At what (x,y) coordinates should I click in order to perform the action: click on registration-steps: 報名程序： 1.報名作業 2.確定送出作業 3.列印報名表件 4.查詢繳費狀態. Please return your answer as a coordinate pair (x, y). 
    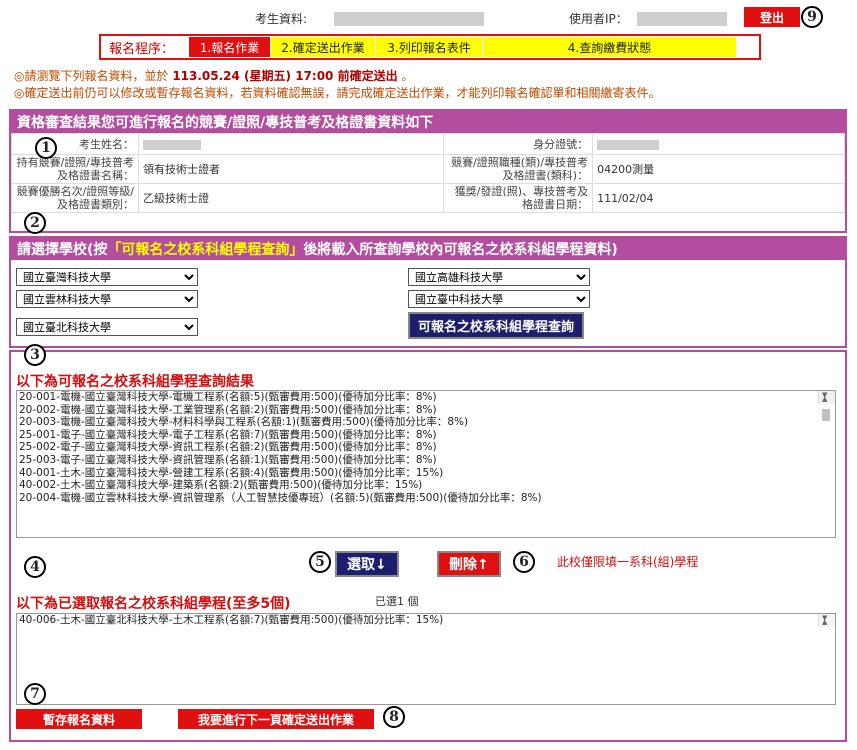
    Looking at the image, I should click on (430, 47).